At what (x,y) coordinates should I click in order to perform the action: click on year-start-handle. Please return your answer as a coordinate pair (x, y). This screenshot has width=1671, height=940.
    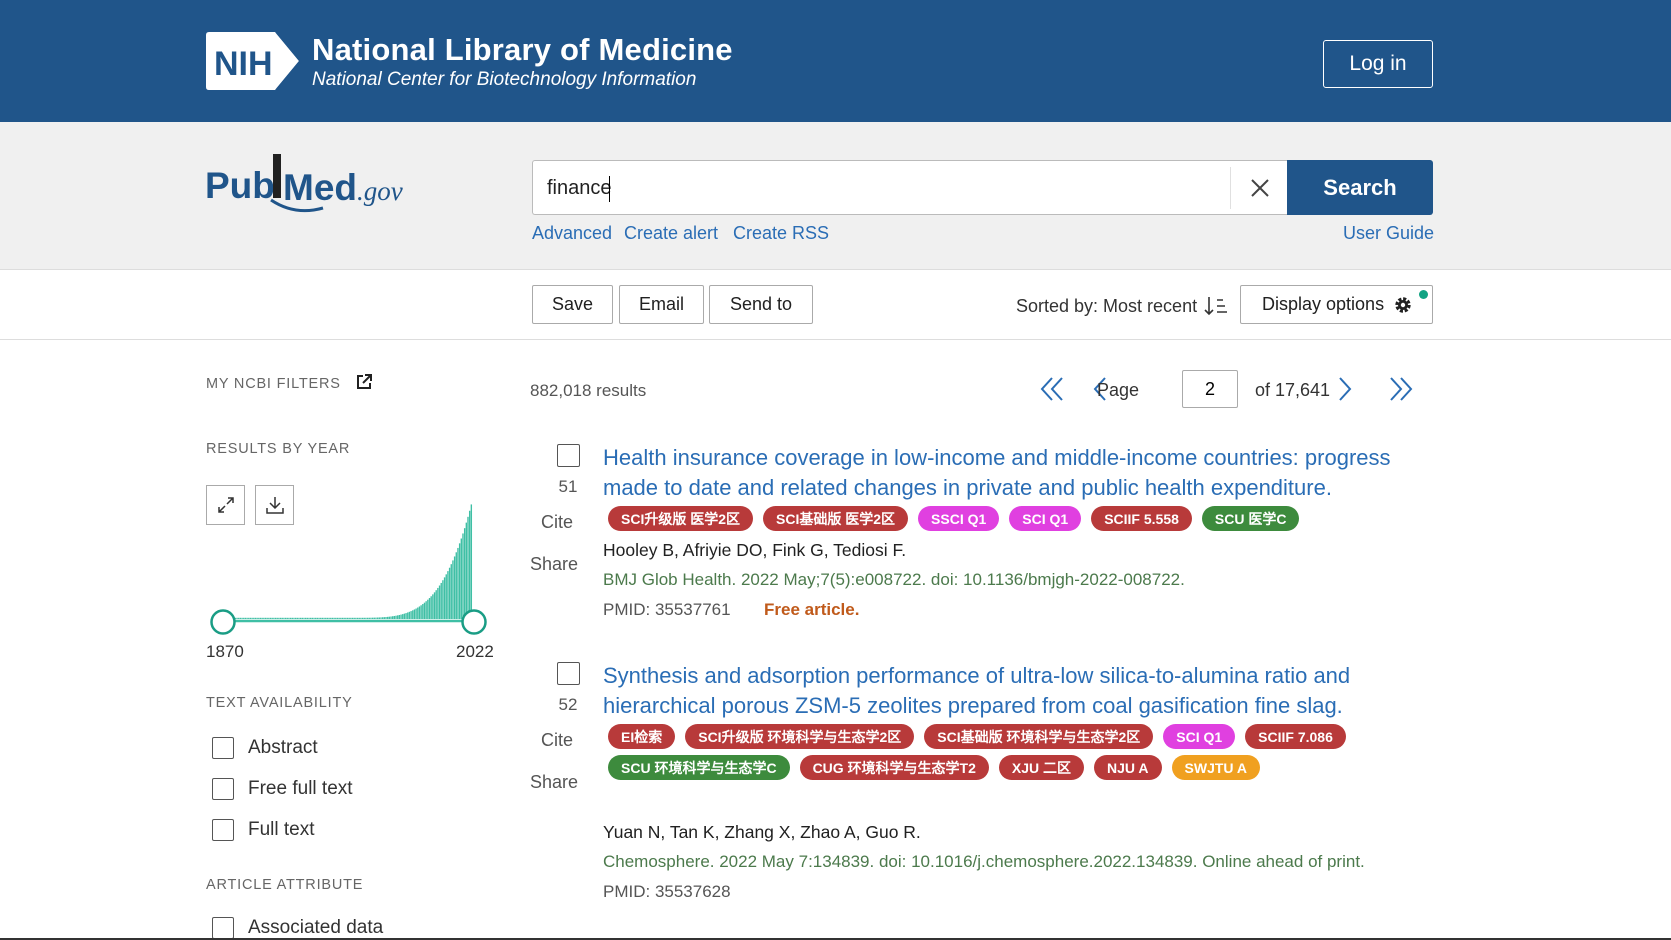
    Looking at the image, I should click on (223, 622).